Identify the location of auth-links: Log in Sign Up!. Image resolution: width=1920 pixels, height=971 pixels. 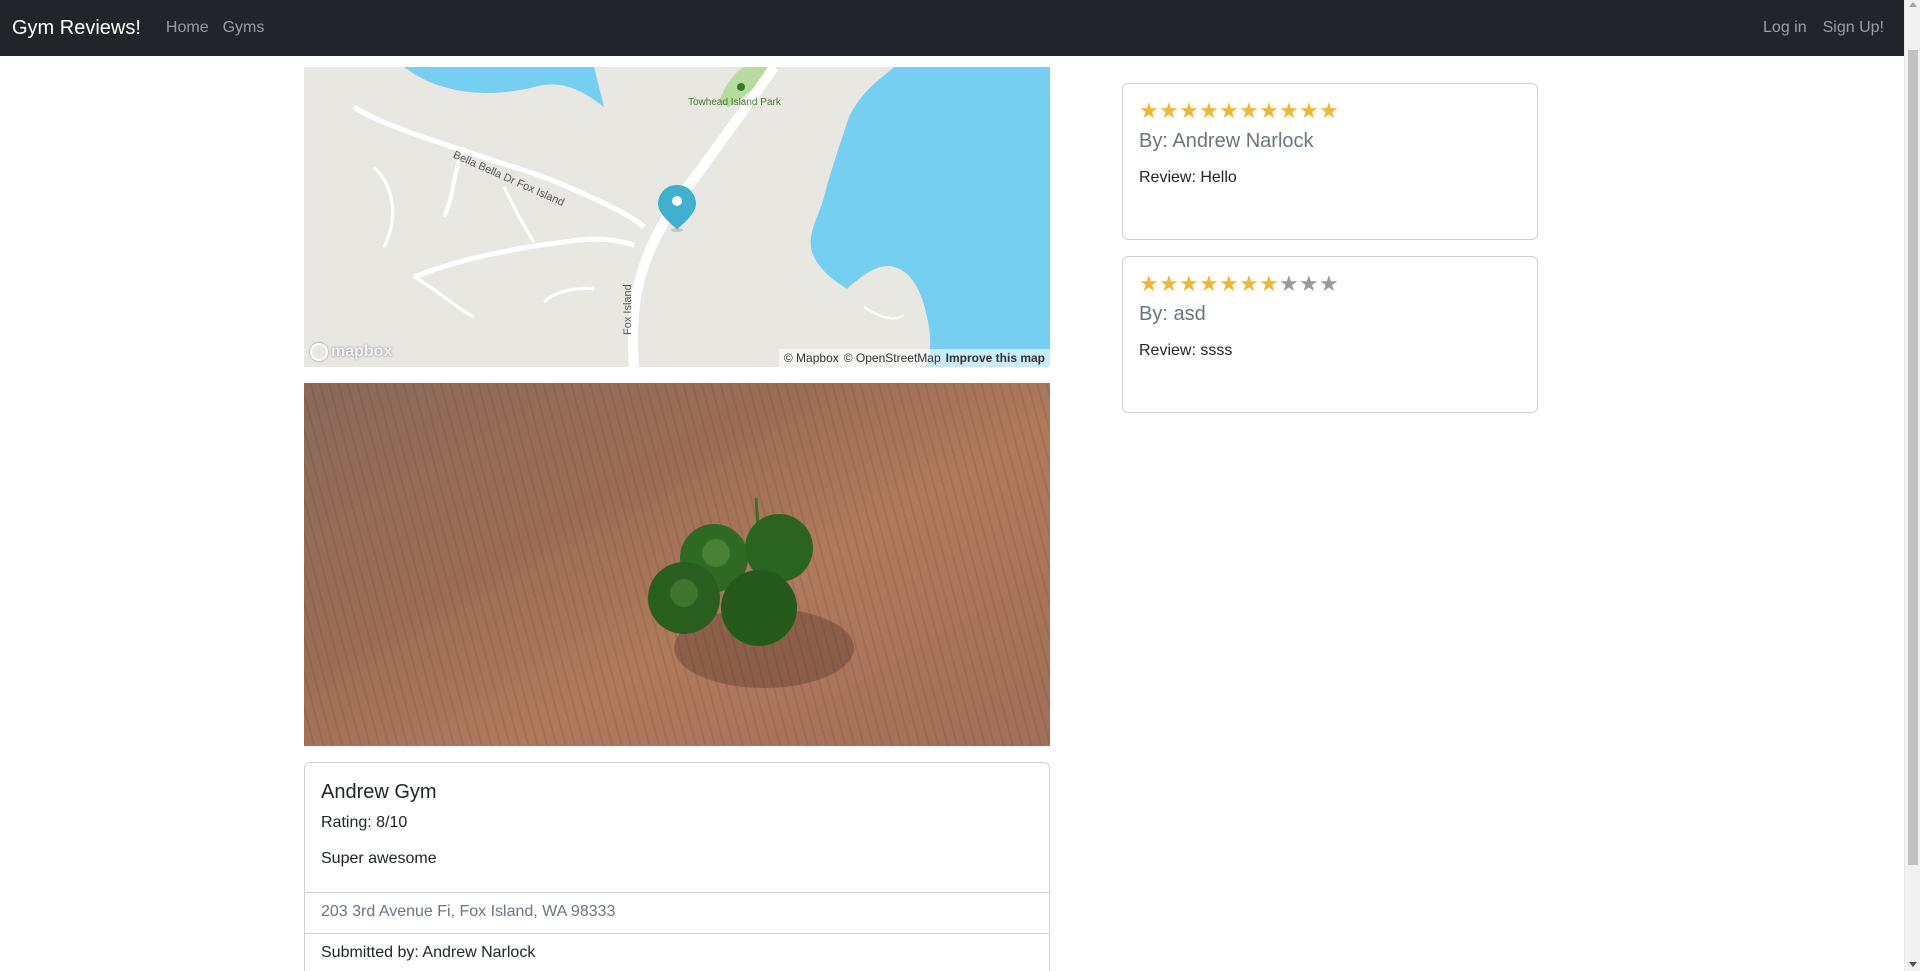
(1823, 28).